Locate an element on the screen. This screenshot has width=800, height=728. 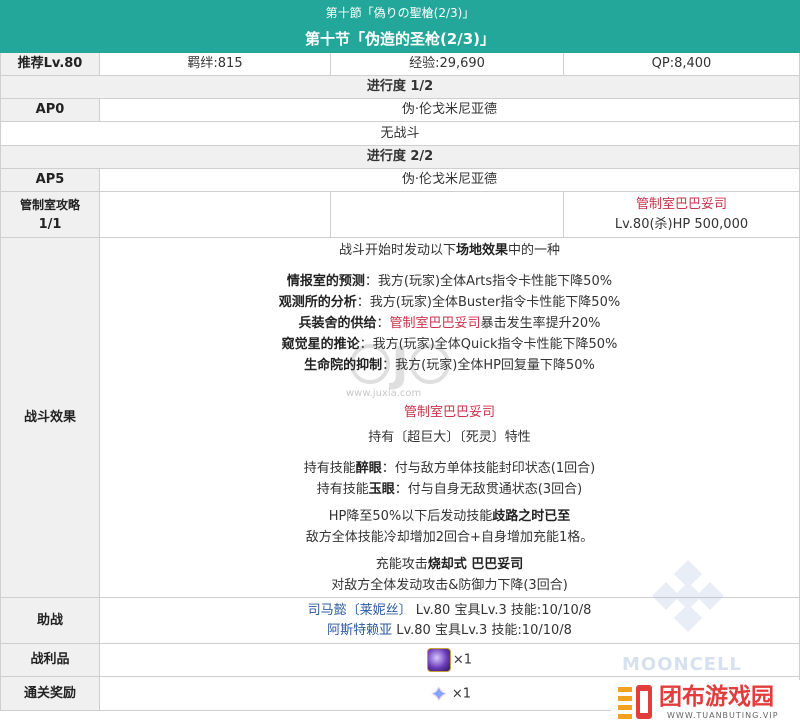
drops-count: ×1 is located at coordinates (462, 660).